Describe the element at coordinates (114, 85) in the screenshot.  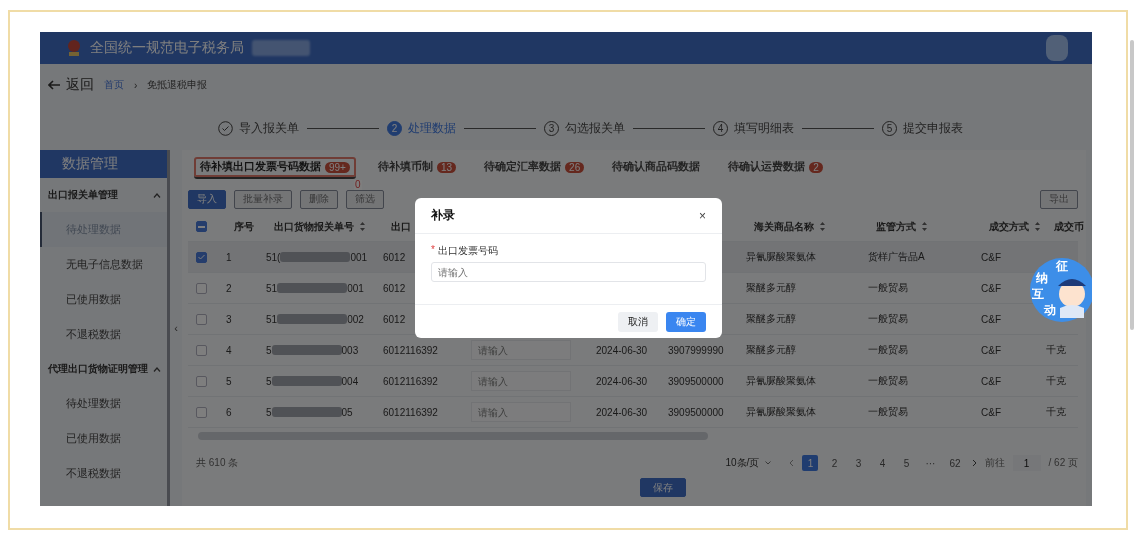
I see `breadcrumb-item: 首页` at that location.